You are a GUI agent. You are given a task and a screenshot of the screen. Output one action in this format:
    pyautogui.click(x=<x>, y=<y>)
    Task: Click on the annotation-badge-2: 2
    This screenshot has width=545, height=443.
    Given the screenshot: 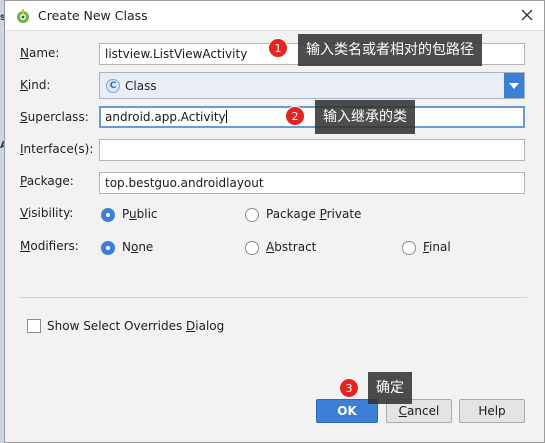 What is the action you would take?
    pyautogui.click(x=295, y=116)
    